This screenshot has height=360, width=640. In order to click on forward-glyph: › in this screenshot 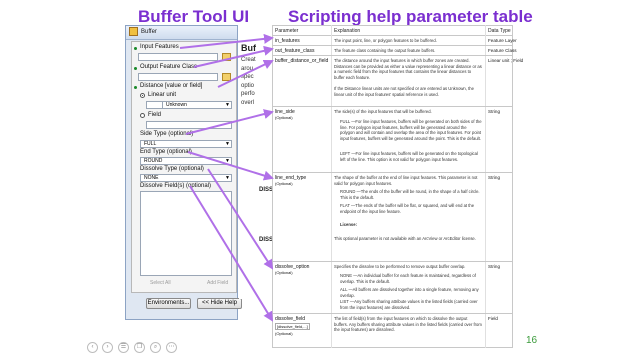, I will do `click(107, 347)`.